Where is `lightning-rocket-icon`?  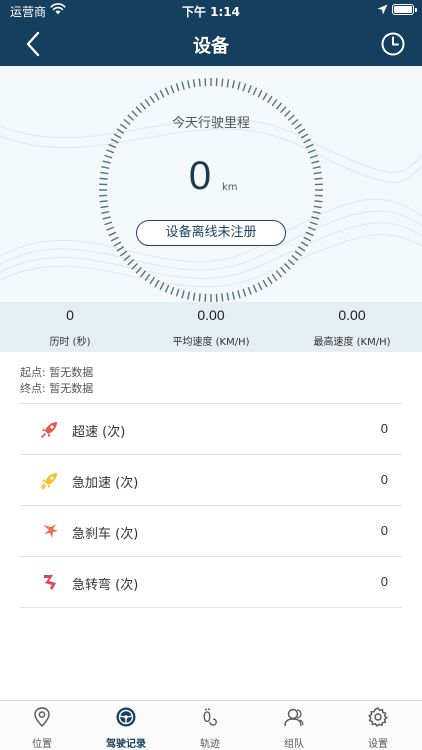
lightning-rocket-icon is located at coordinates (48, 481).